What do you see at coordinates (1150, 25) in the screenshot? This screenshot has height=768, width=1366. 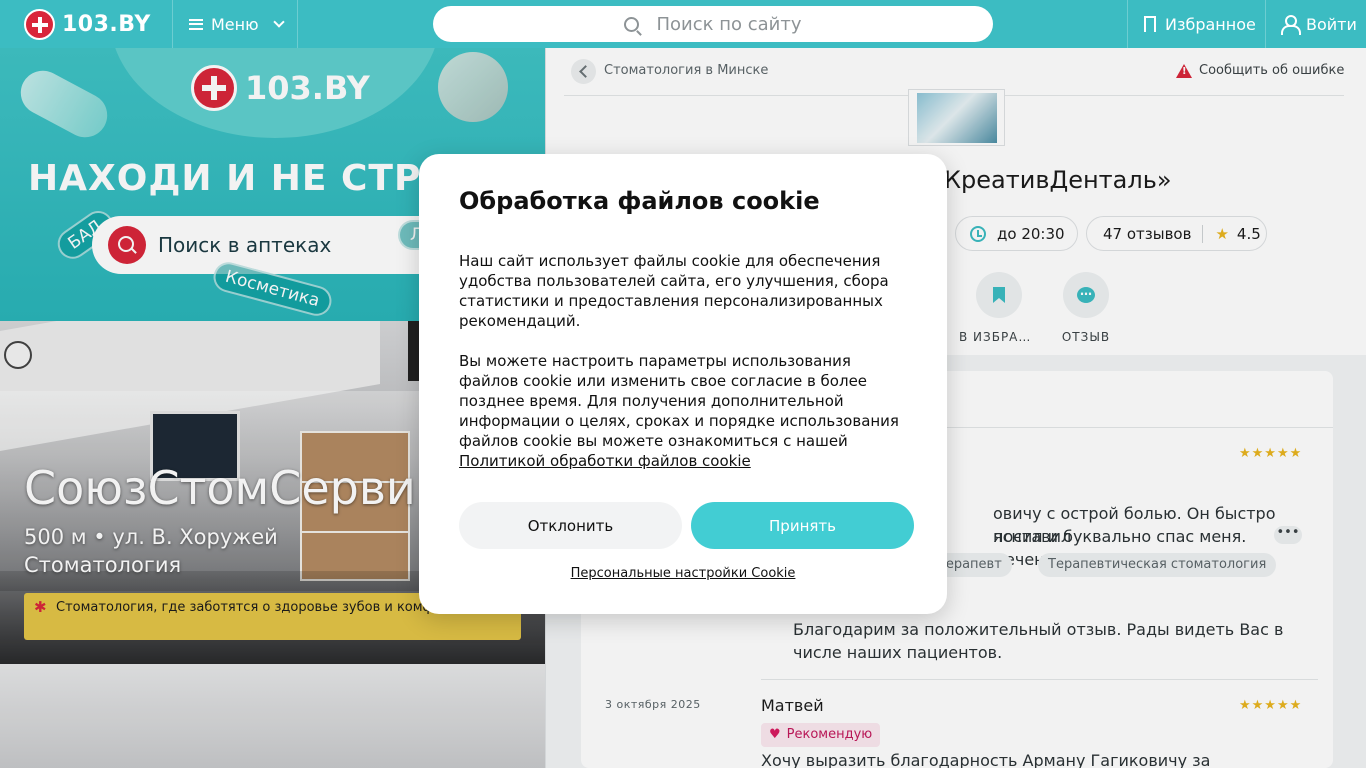 I see `bookmark-icon` at bounding box center [1150, 25].